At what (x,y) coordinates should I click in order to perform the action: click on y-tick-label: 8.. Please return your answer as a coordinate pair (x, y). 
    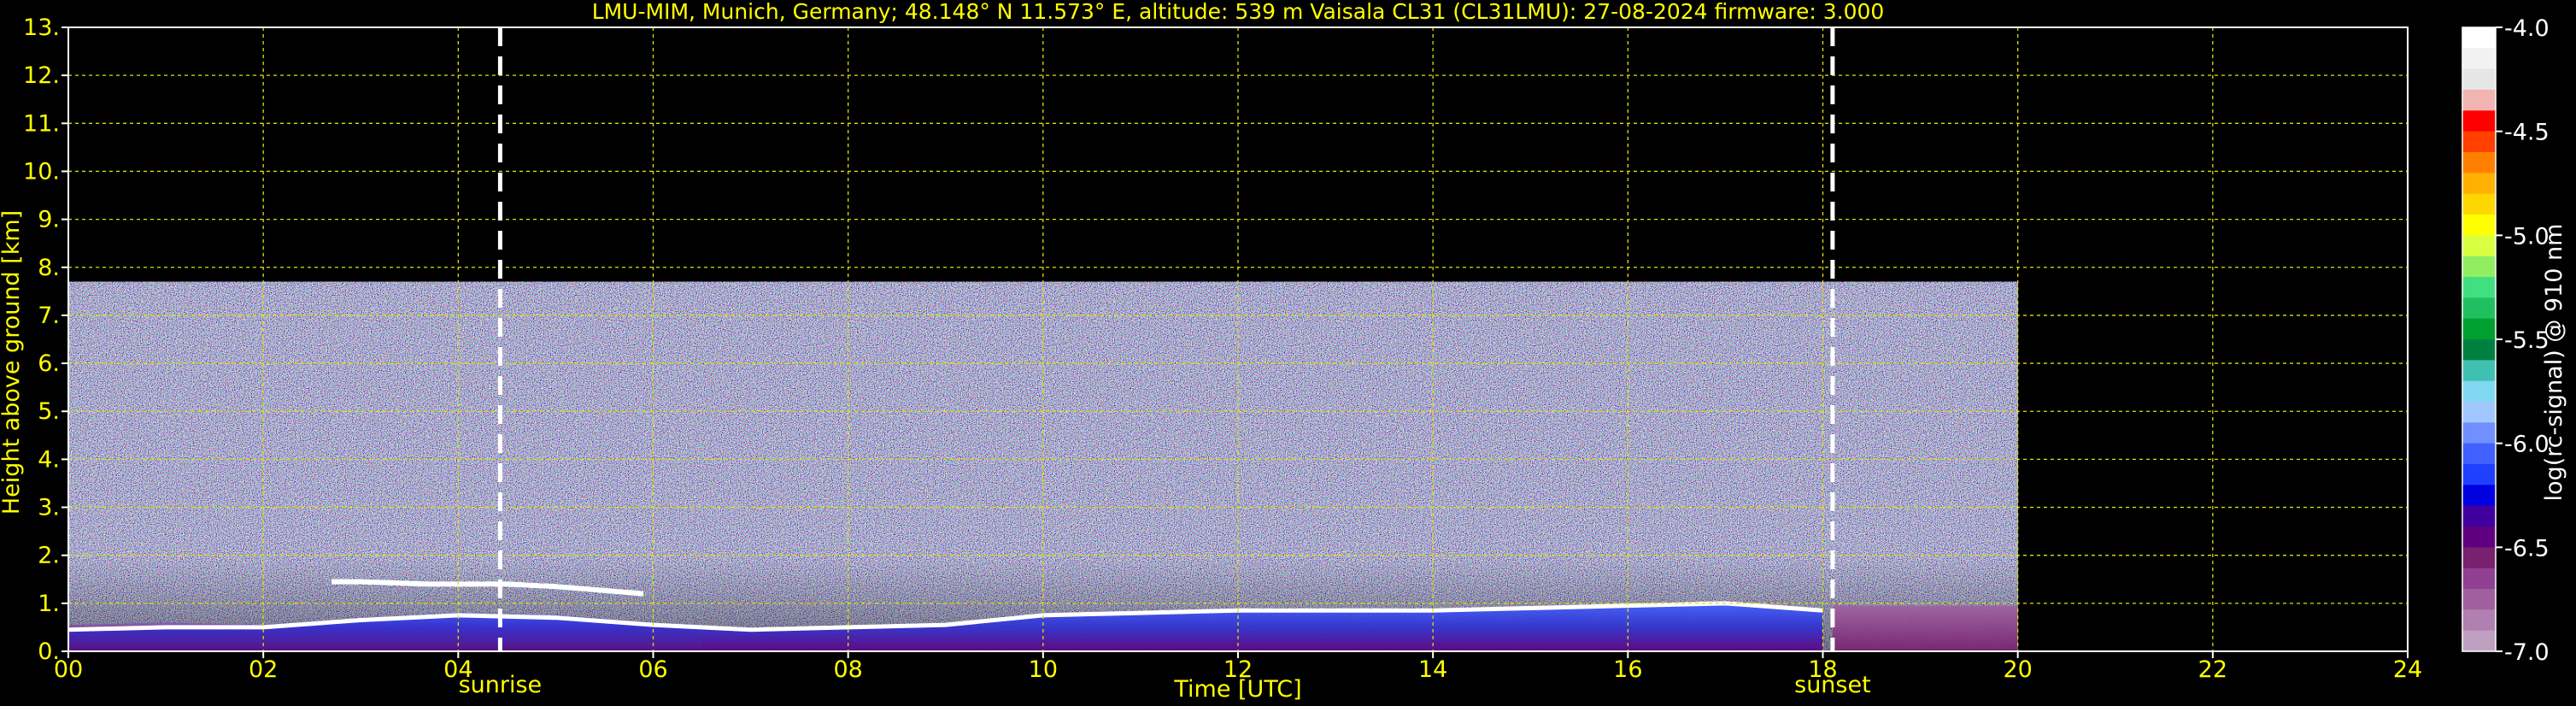
    Looking at the image, I should click on (49, 268).